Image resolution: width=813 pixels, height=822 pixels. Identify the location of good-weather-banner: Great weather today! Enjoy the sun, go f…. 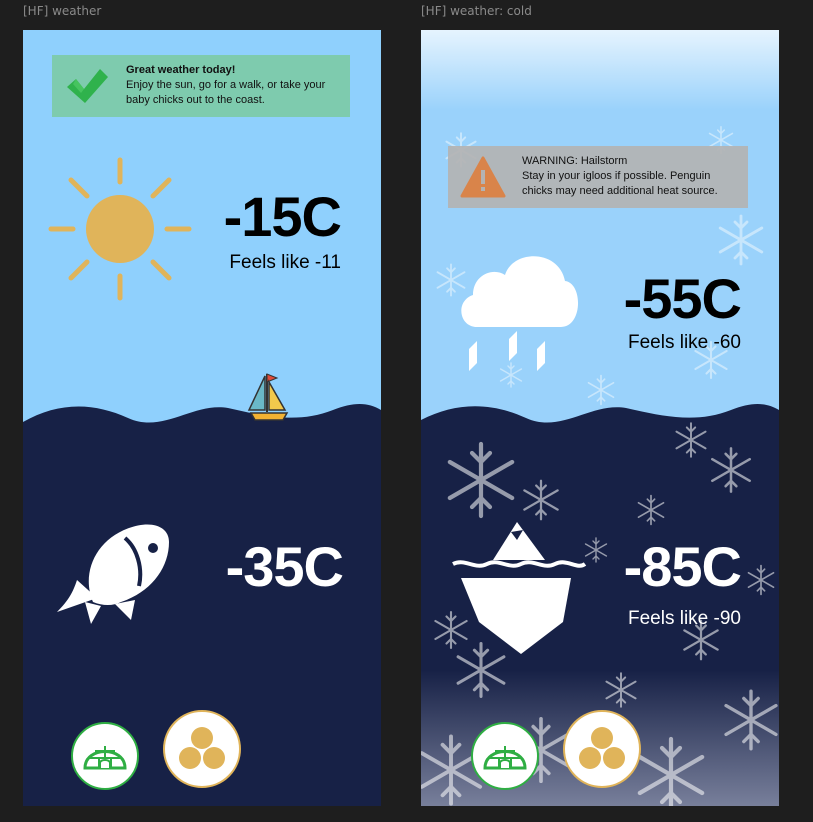
(201, 86).